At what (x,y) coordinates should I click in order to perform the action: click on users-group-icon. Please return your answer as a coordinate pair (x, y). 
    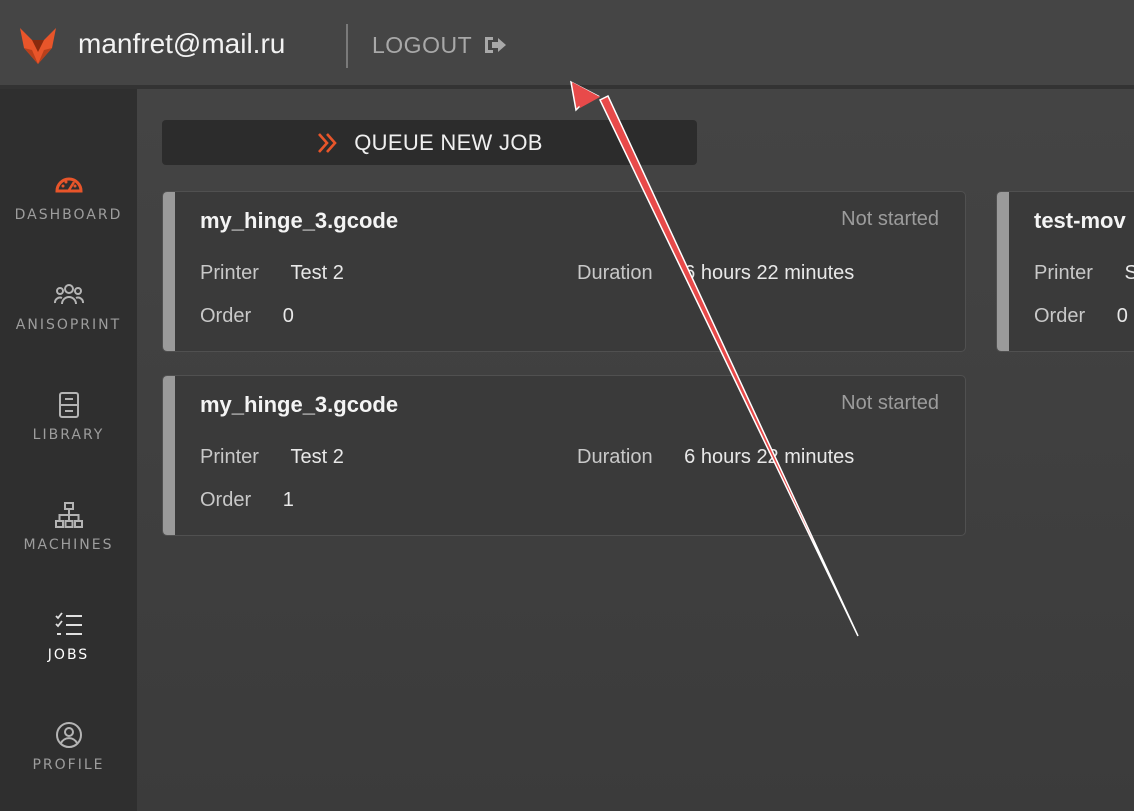
    Looking at the image, I should click on (68, 294).